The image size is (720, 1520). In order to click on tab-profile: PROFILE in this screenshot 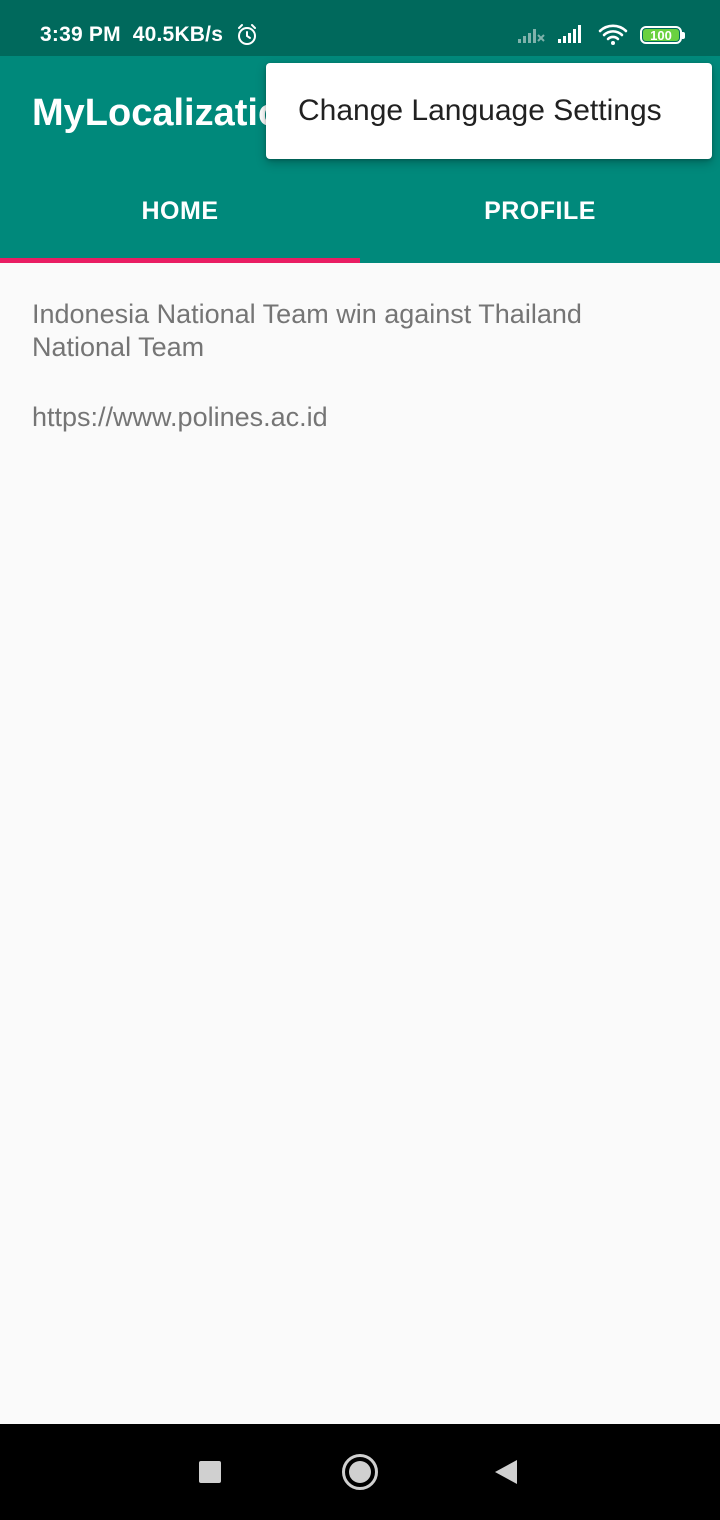, I will do `click(540, 211)`.